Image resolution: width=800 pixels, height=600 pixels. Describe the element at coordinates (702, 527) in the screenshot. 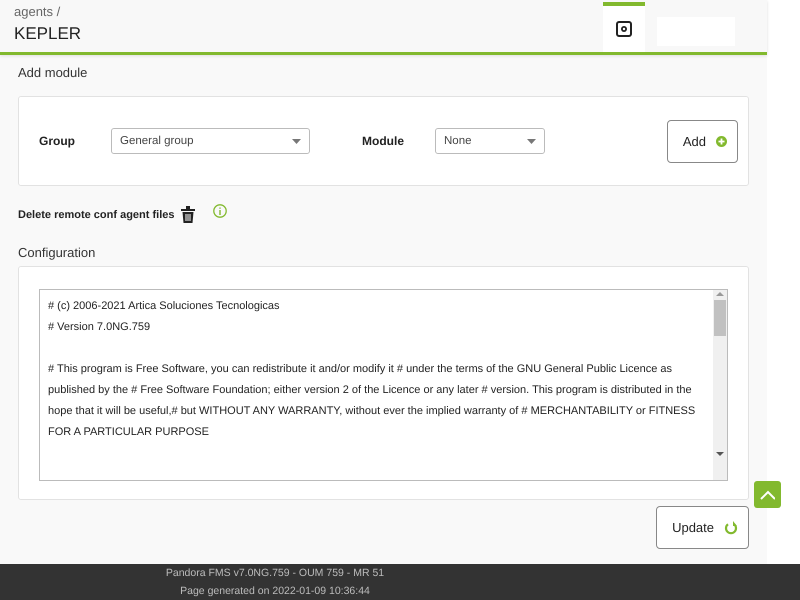

I see `update-button: Update` at that location.